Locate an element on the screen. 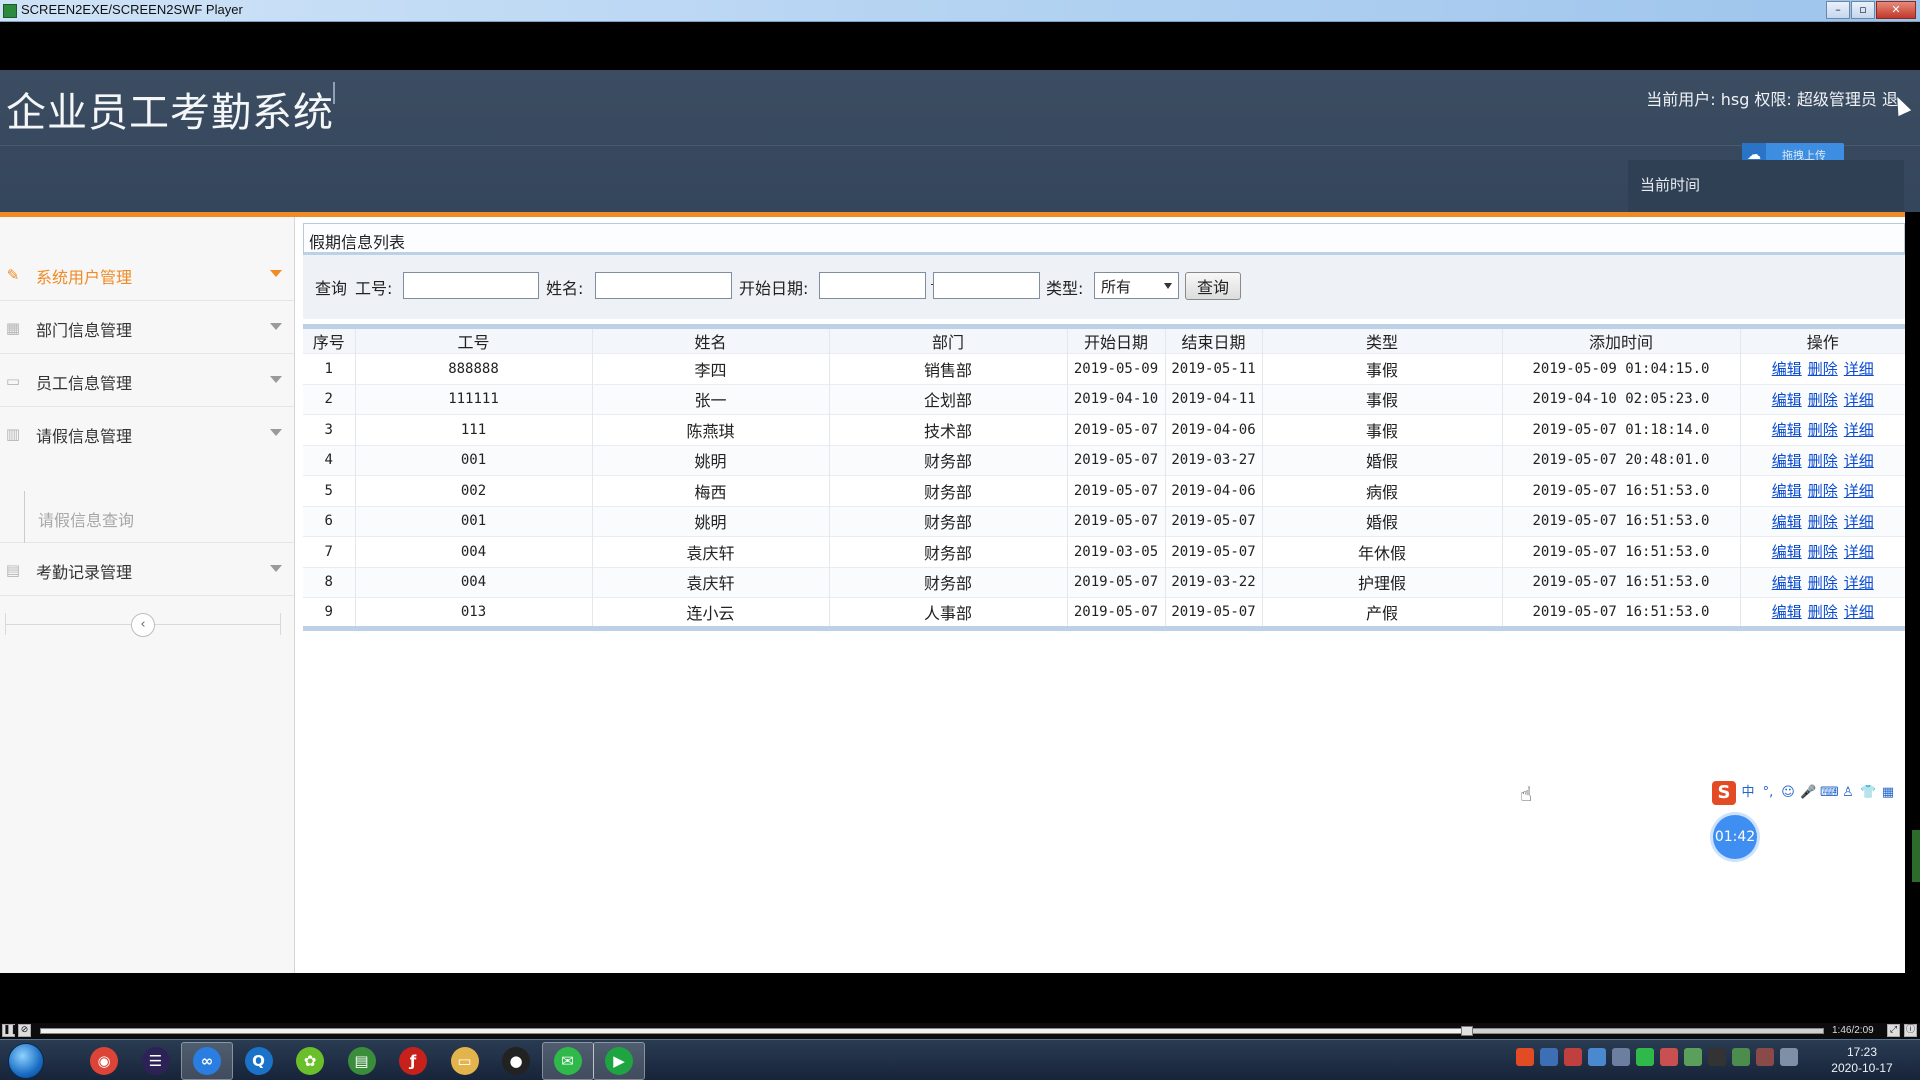  start-date-to-input is located at coordinates (986, 285).